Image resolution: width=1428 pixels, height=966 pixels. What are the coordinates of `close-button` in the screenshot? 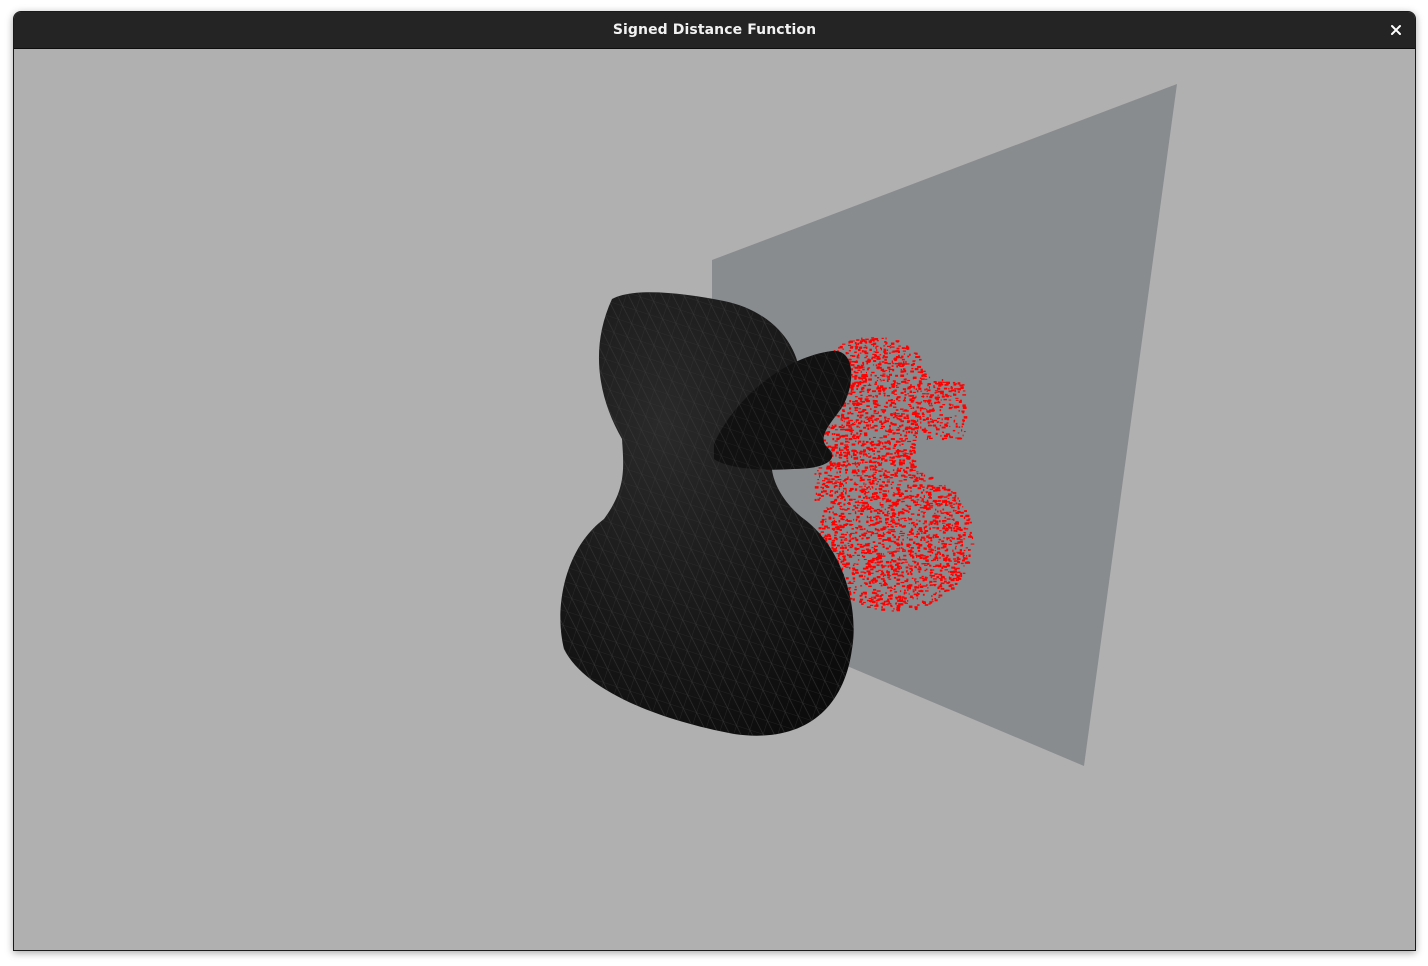 It's located at (1396, 30).